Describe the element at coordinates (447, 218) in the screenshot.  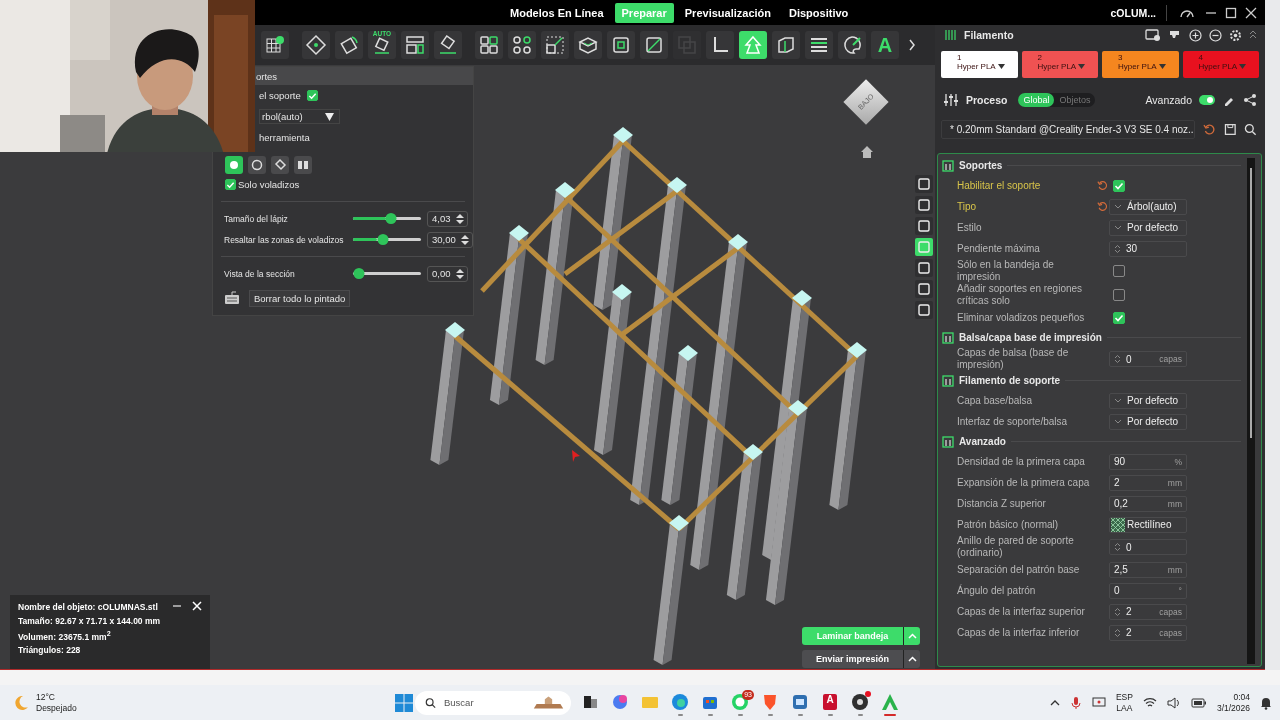
I see `number-field: 4,03` at that location.